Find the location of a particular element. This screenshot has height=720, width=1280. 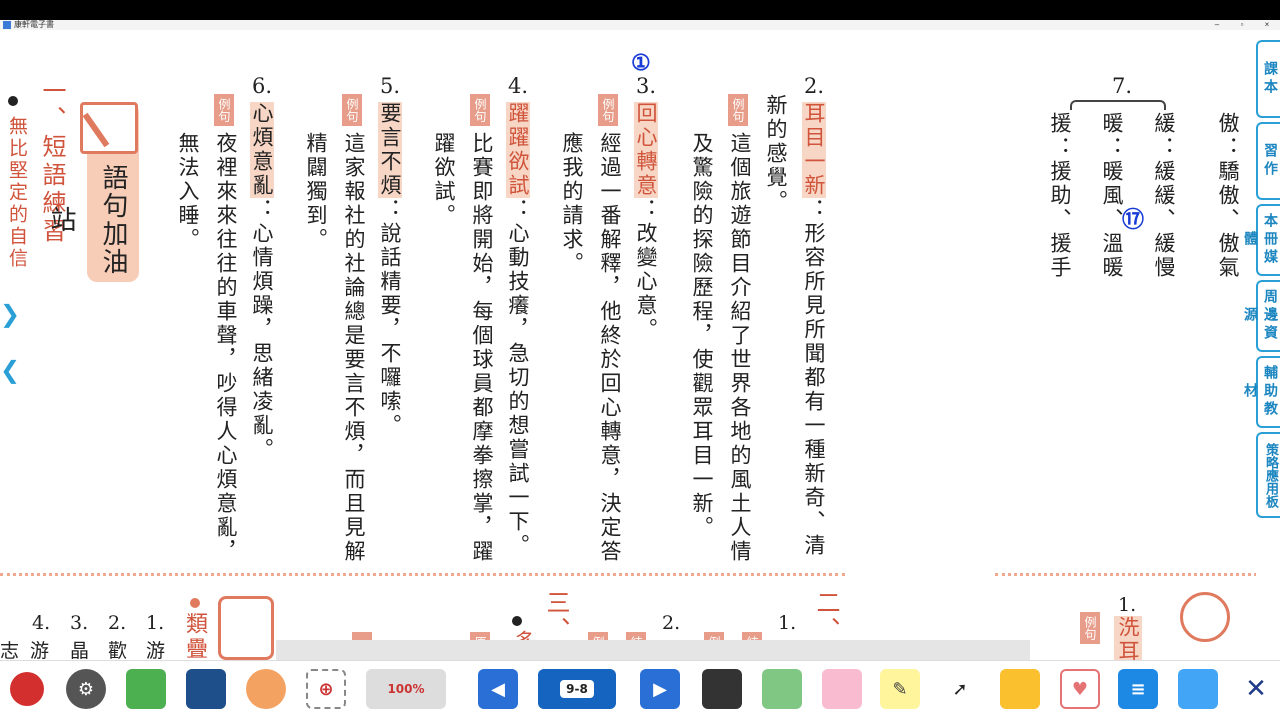

bottom-num-2: 2. is located at coordinates (117, 623).